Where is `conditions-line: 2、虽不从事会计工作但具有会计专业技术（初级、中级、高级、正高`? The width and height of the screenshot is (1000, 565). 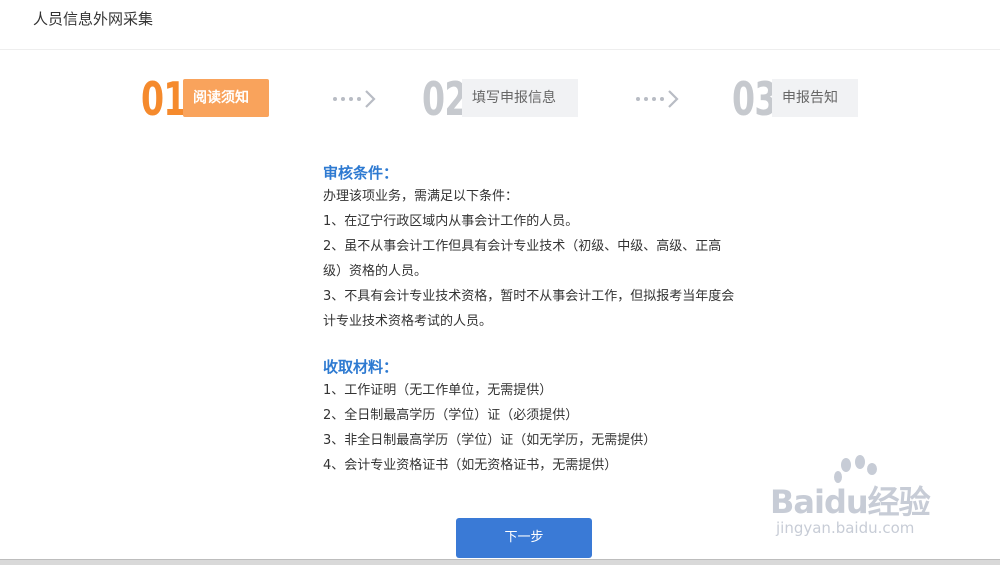
conditions-line: 2、虽不从事会计工作但具有会计专业技术（初级、中级、高级、正高 is located at coordinates (522, 246).